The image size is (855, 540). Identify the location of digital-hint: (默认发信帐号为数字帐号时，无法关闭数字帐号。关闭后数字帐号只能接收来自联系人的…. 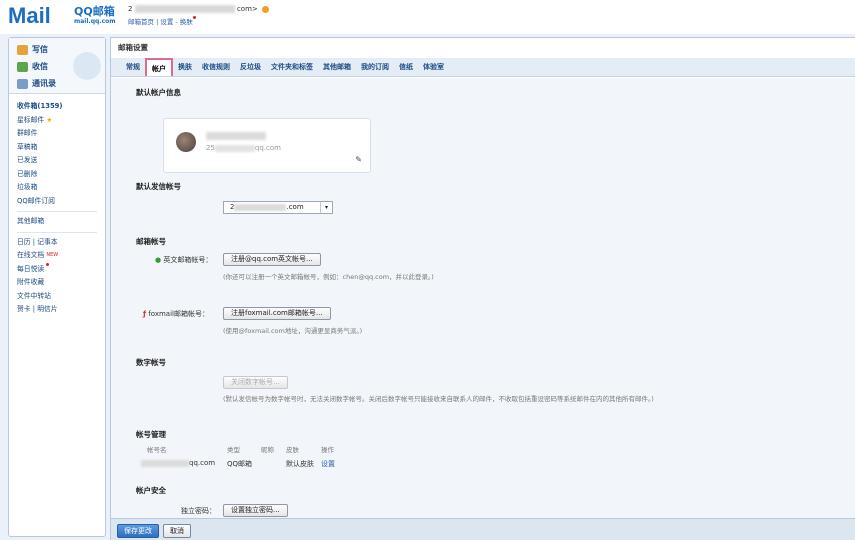
(438, 399).